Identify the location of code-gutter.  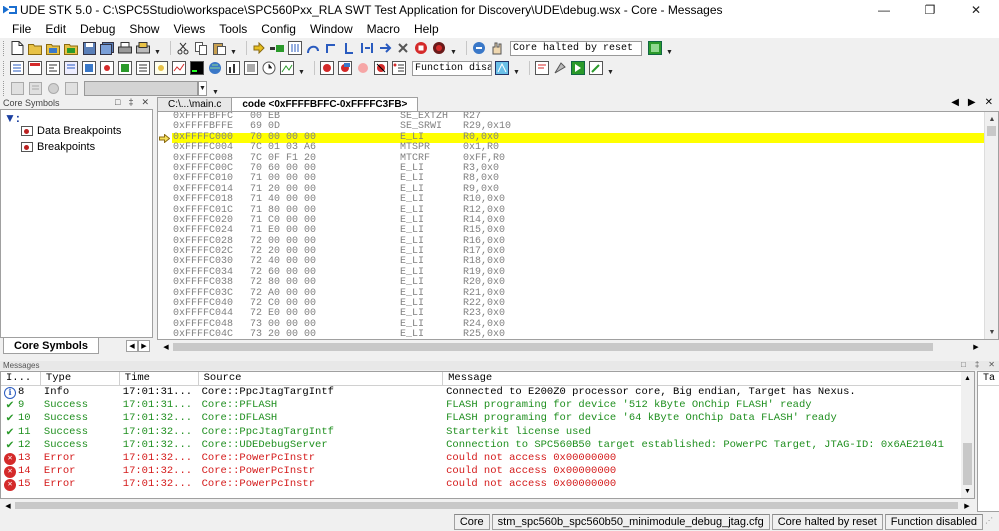
(164, 225).